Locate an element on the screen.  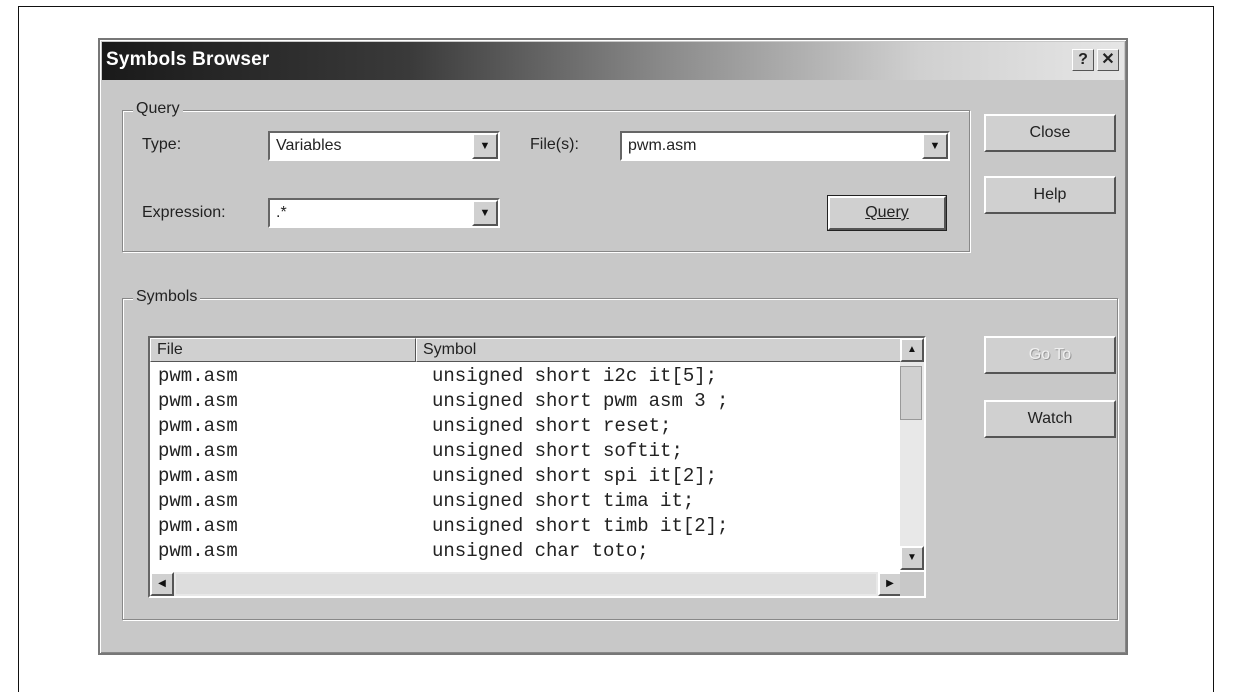
type-combobox: Variables ▼ is located at coordinates (384, 146).